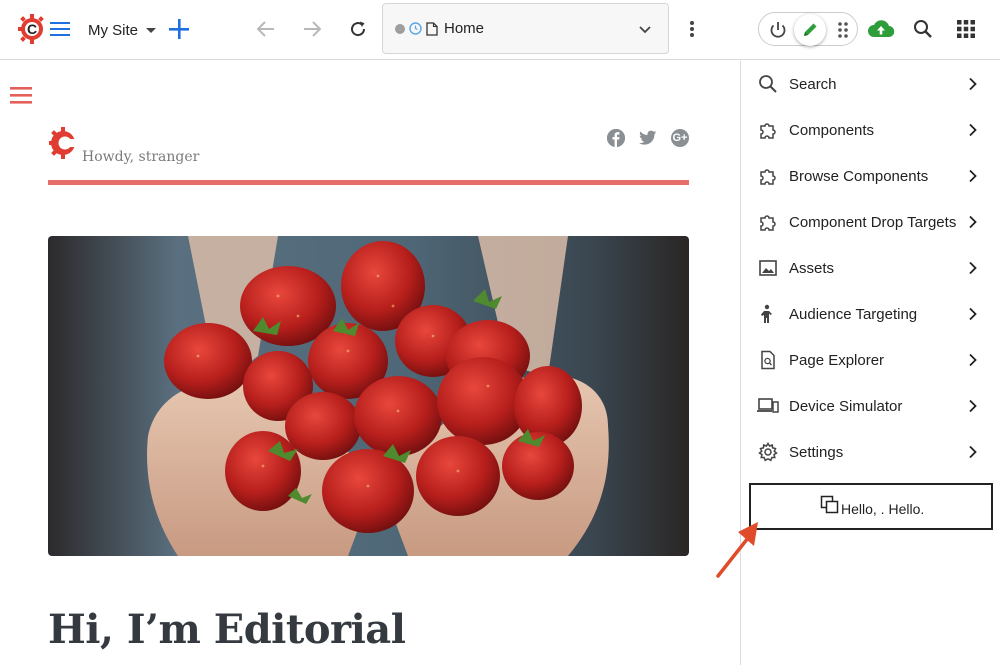 This screenshot has width=1000, height=665. I want to click on menu-icon, so click(60, 29).